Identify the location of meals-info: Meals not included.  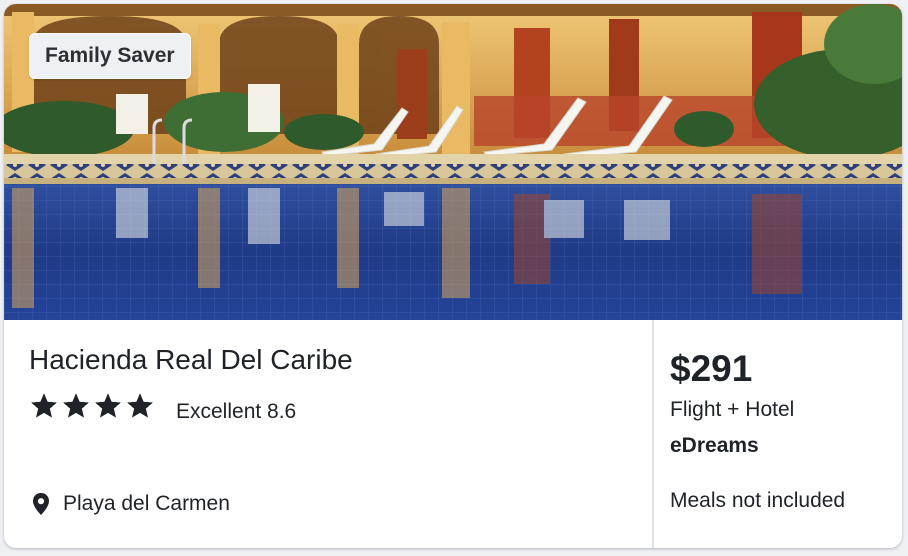
(758, 500).